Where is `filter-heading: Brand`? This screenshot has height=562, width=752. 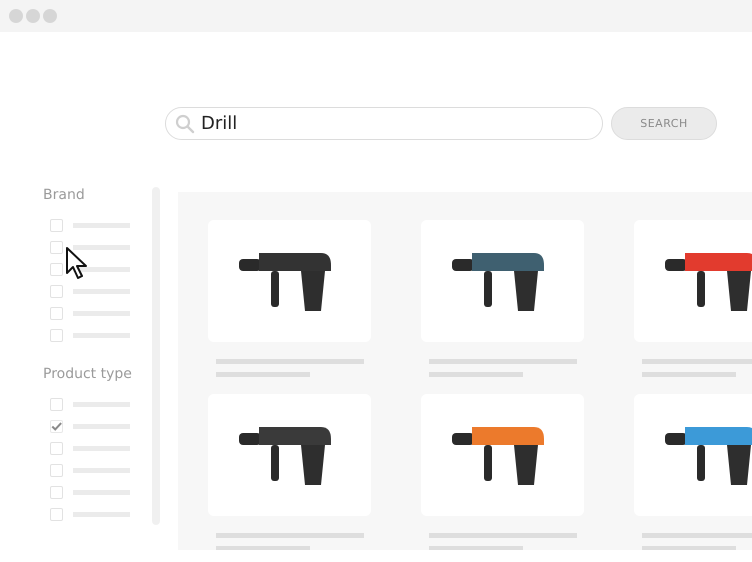 filter-heading: Brand is located at coordinates (64, 195).